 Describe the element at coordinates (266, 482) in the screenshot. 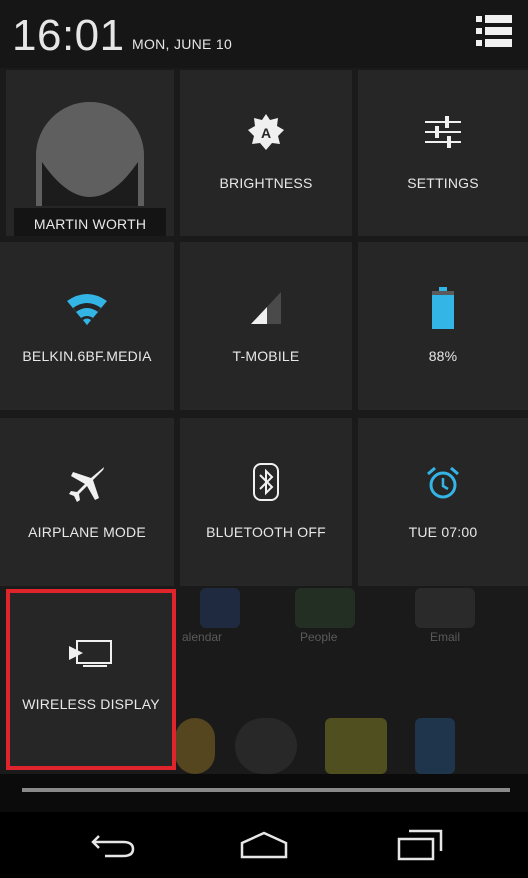

I see `bluetooth-icon` at that location.